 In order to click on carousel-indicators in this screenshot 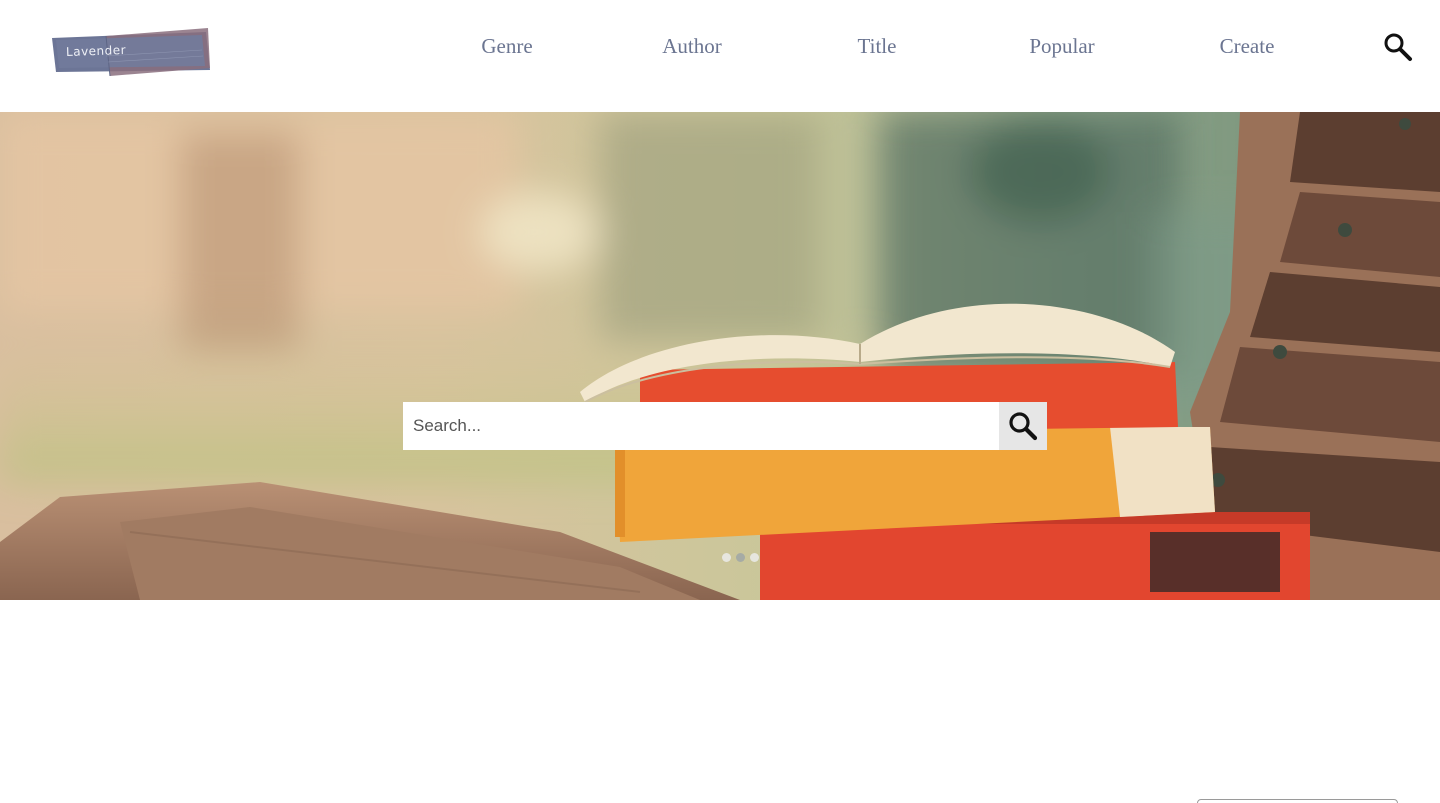, I will do `click(740, 557)`.